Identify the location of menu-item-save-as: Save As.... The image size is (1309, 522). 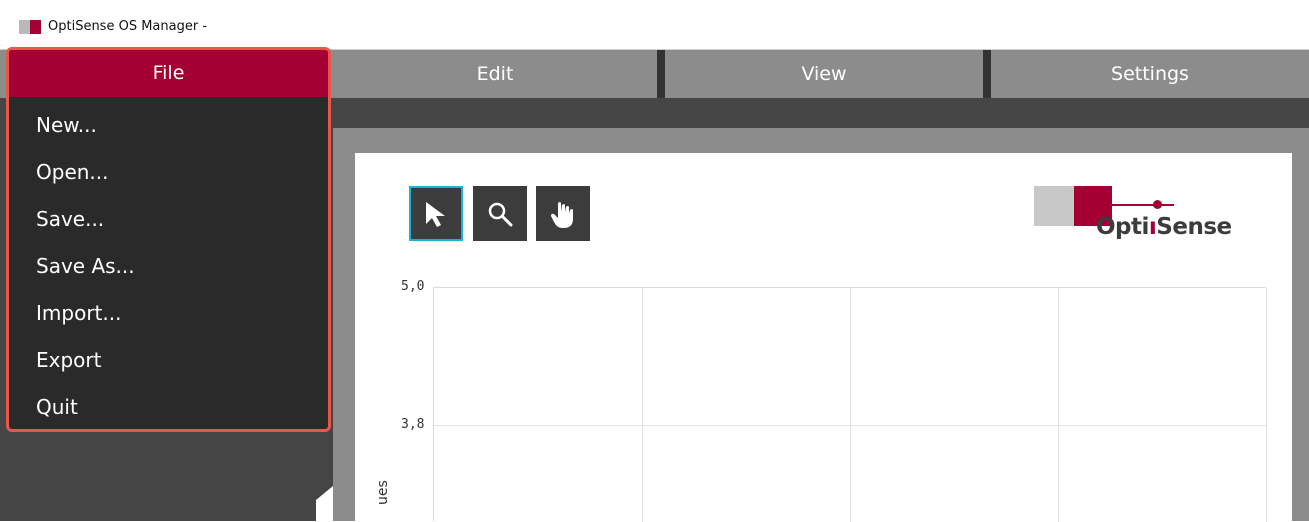
(85, 266).